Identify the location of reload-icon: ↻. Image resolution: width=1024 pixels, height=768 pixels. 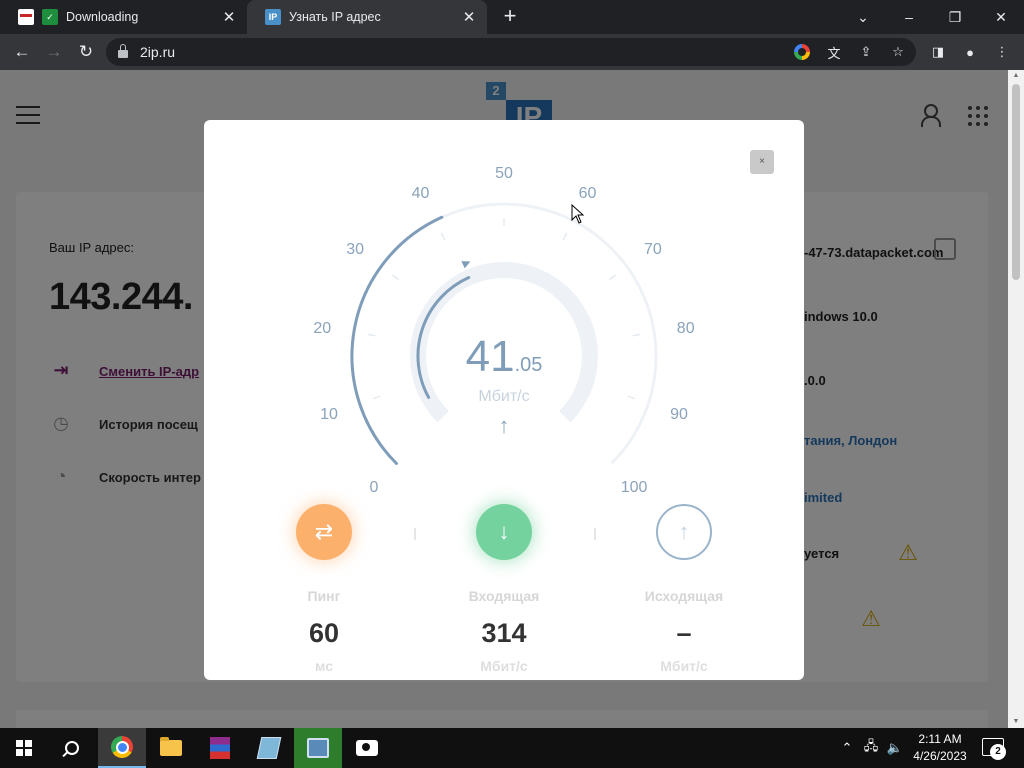
(86, 52).